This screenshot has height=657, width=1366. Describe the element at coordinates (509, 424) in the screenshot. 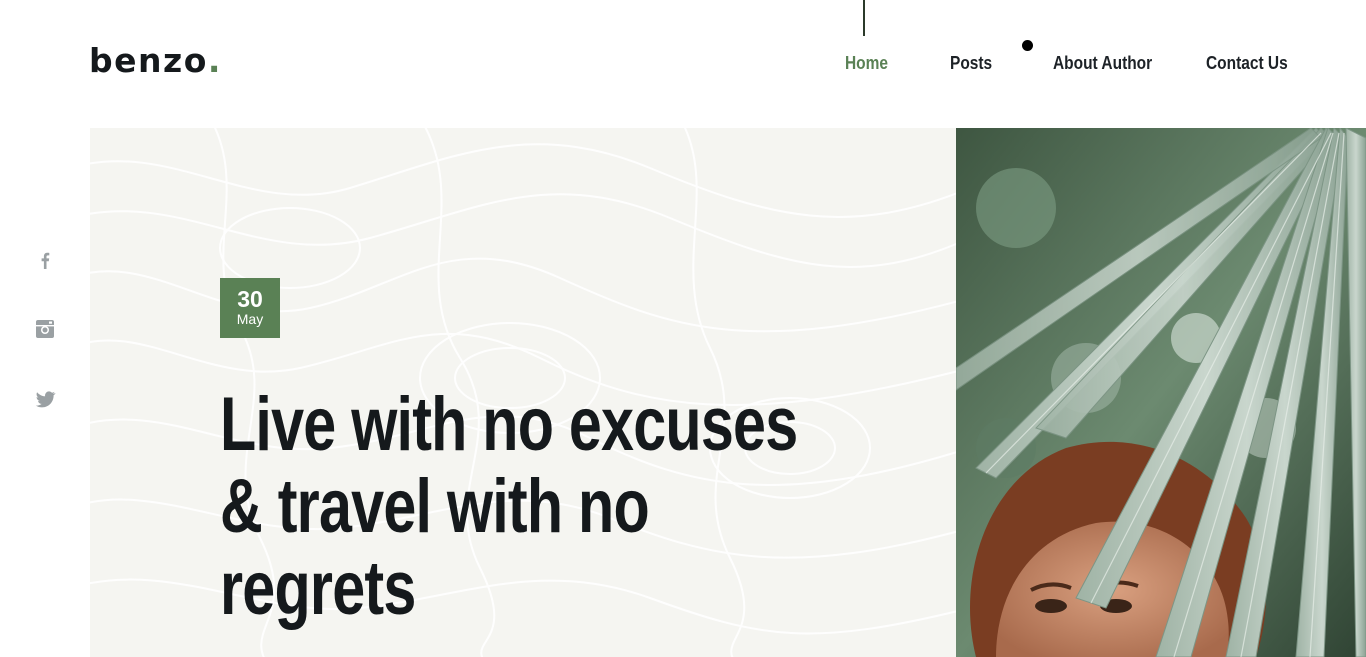

I see `headline-line: Live with no excuses` at that location.